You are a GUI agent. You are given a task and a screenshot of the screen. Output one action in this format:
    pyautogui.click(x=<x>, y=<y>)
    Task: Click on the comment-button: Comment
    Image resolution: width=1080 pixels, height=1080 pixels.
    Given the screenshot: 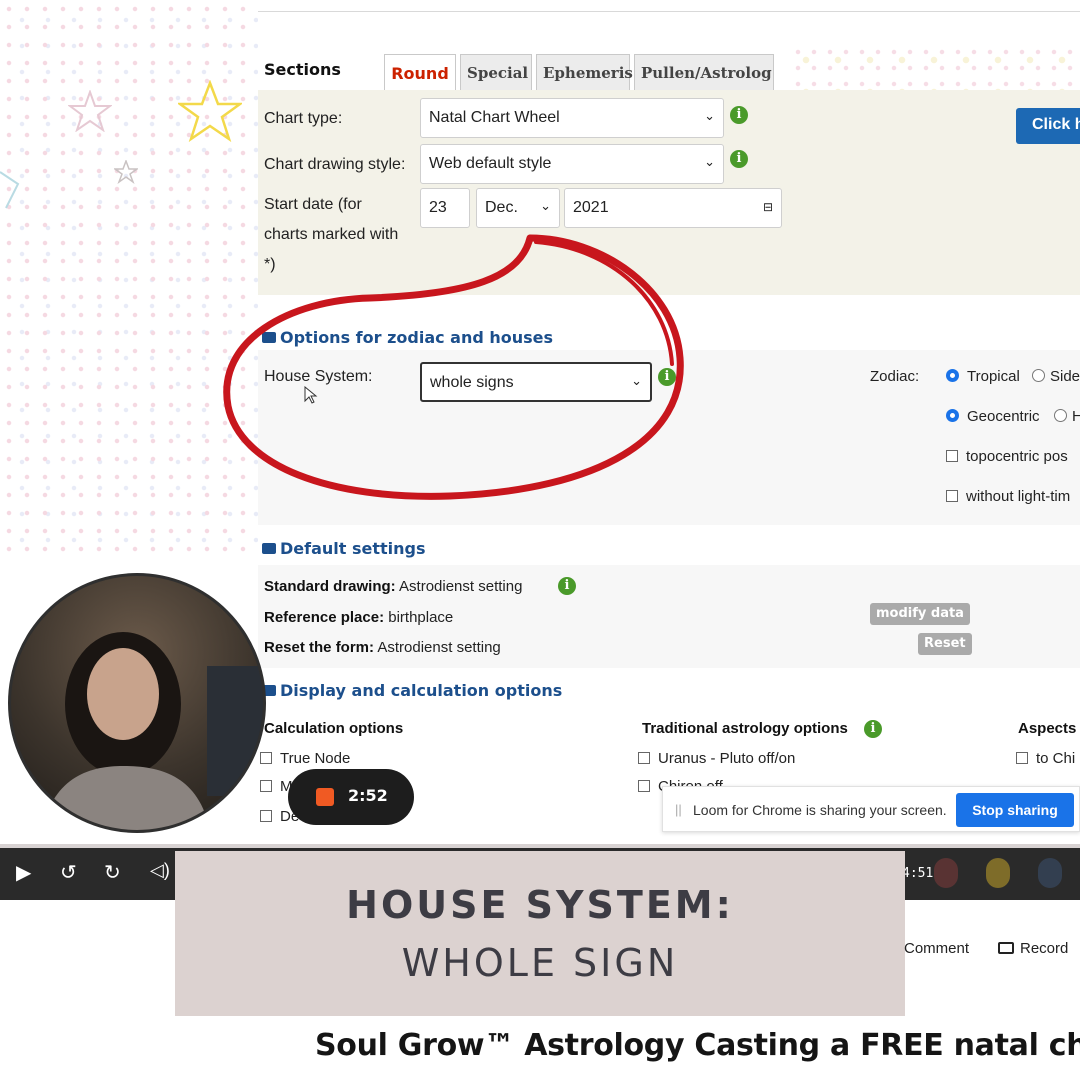 What is the action you would take?
    pyautogui.click(x=936, y=948)
    